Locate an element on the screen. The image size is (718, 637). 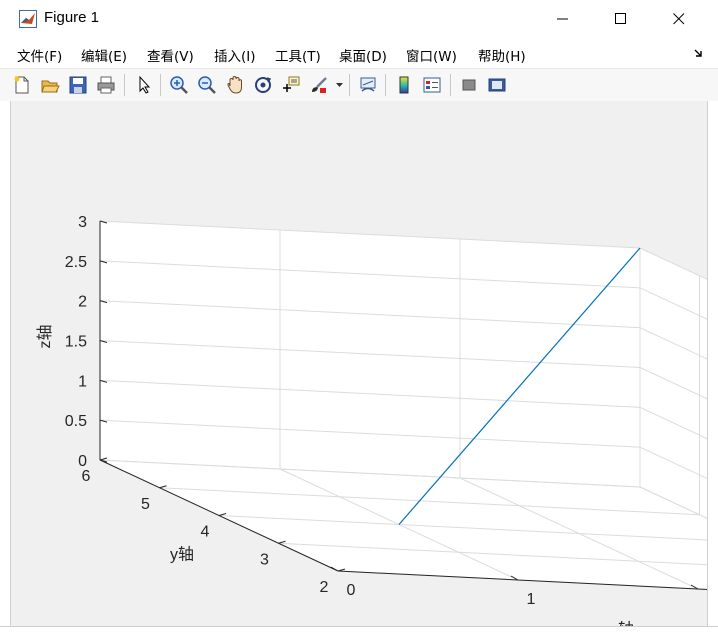
matlab-logo-icon is located at coordinates (28, 19).